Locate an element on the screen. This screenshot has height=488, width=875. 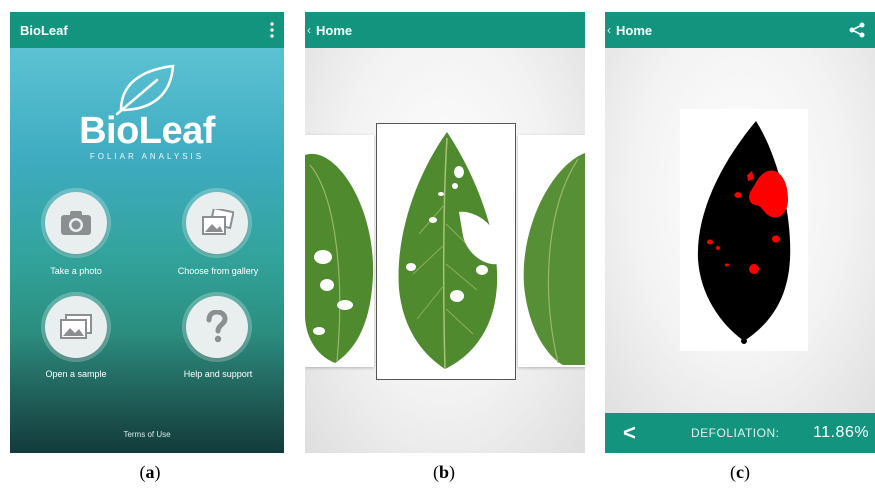
app-title: BioLeaf is located at coordinates (44, 30).